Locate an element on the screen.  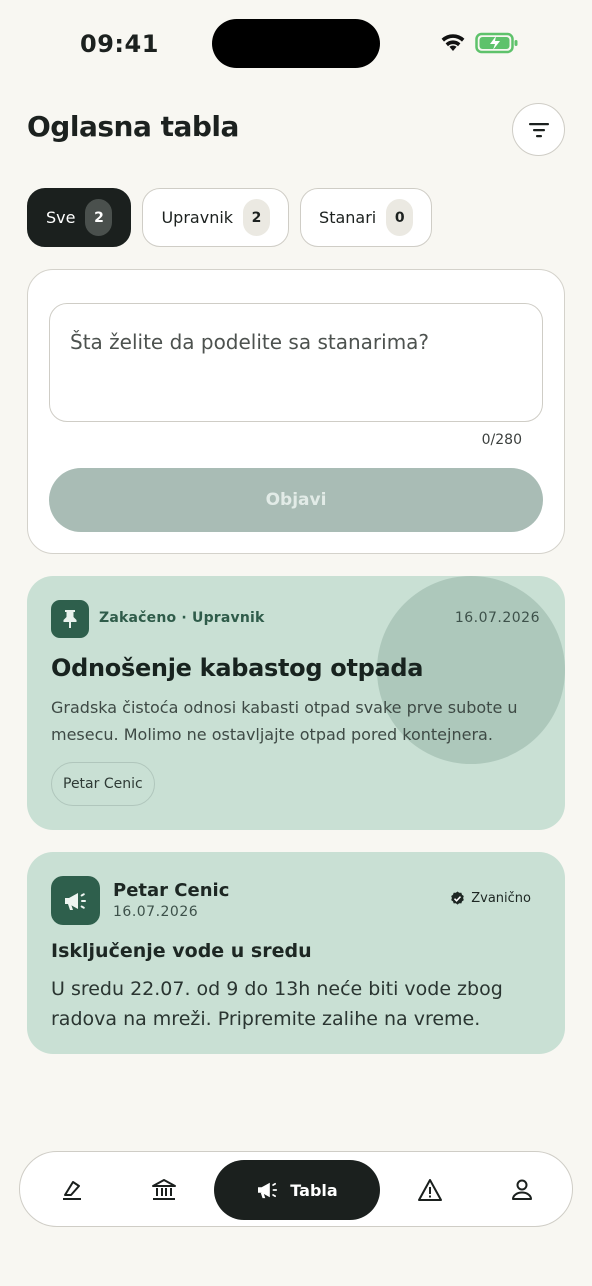
bottom-nav: Tabla is located at coordinates (296, 1189).